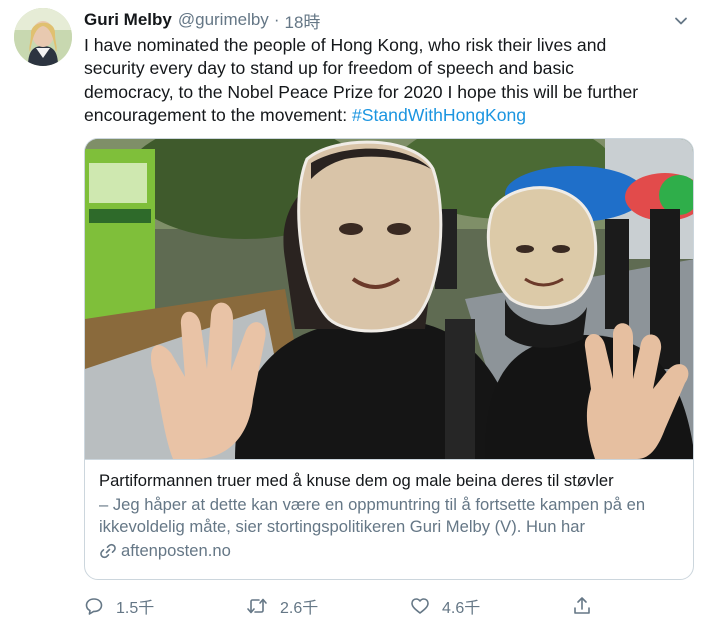 This screenshot has width=706, height=627. I want to click on share-button, so click(588, 606).